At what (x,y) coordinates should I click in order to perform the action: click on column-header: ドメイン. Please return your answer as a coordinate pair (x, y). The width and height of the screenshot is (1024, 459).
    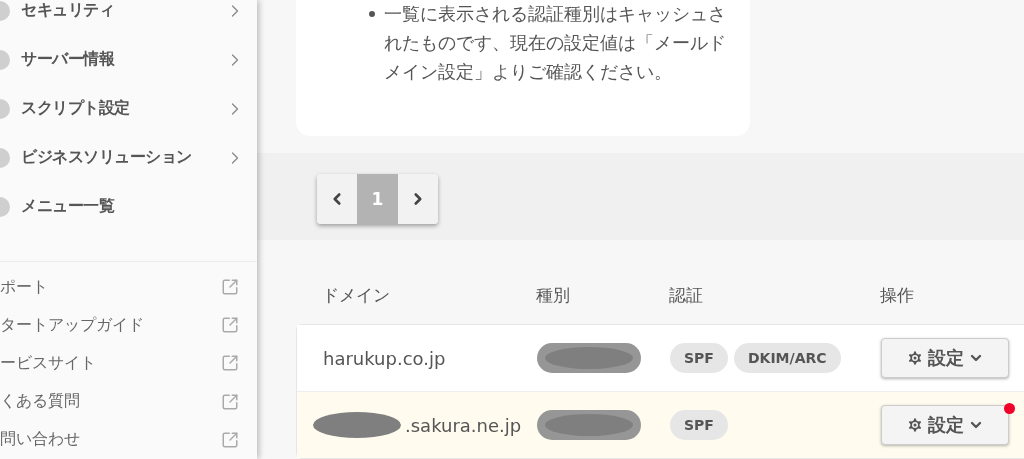
    Looking at the image, I should click on (356, 295).